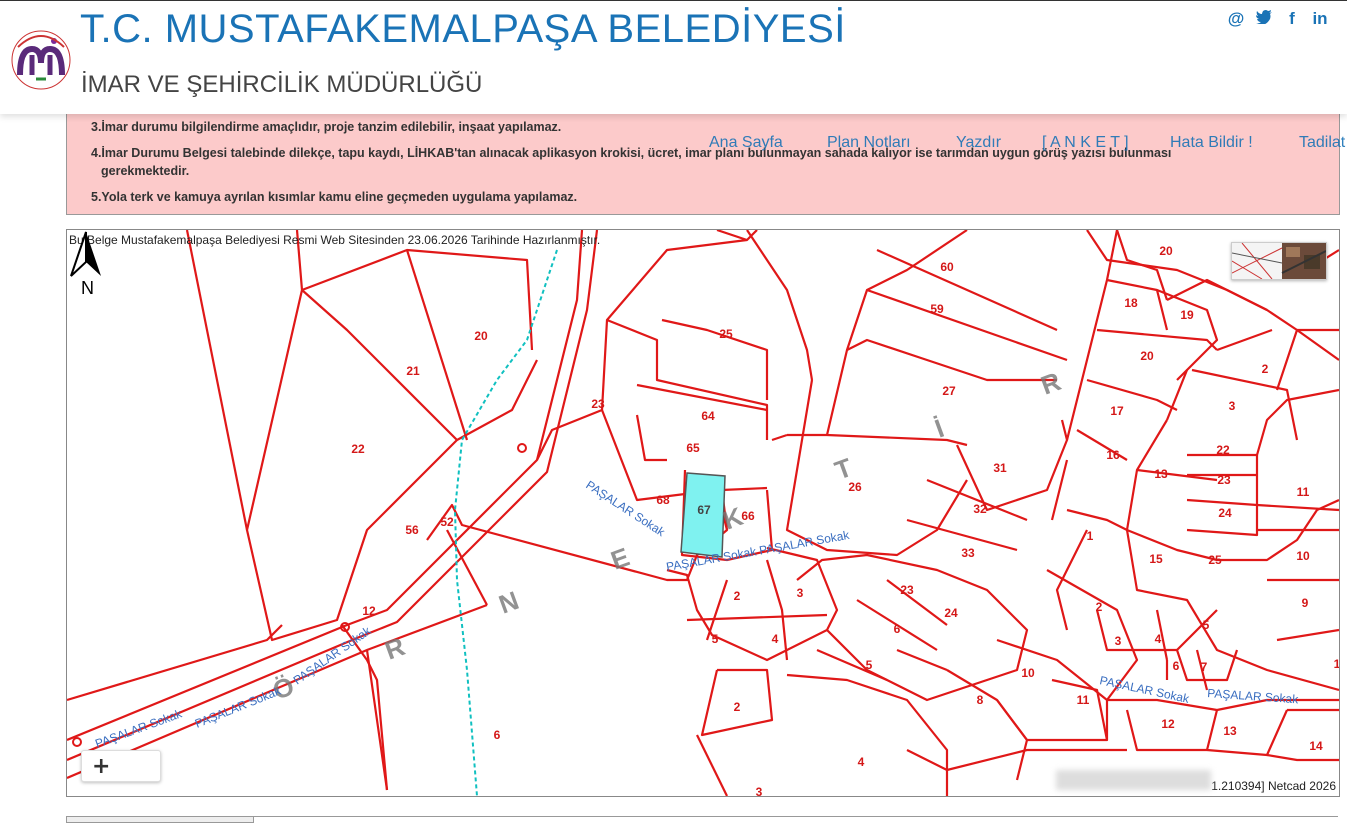  Describe the element at coordinates (663, 500) in the screenshot. I see `parcel-number: 68` at that location.